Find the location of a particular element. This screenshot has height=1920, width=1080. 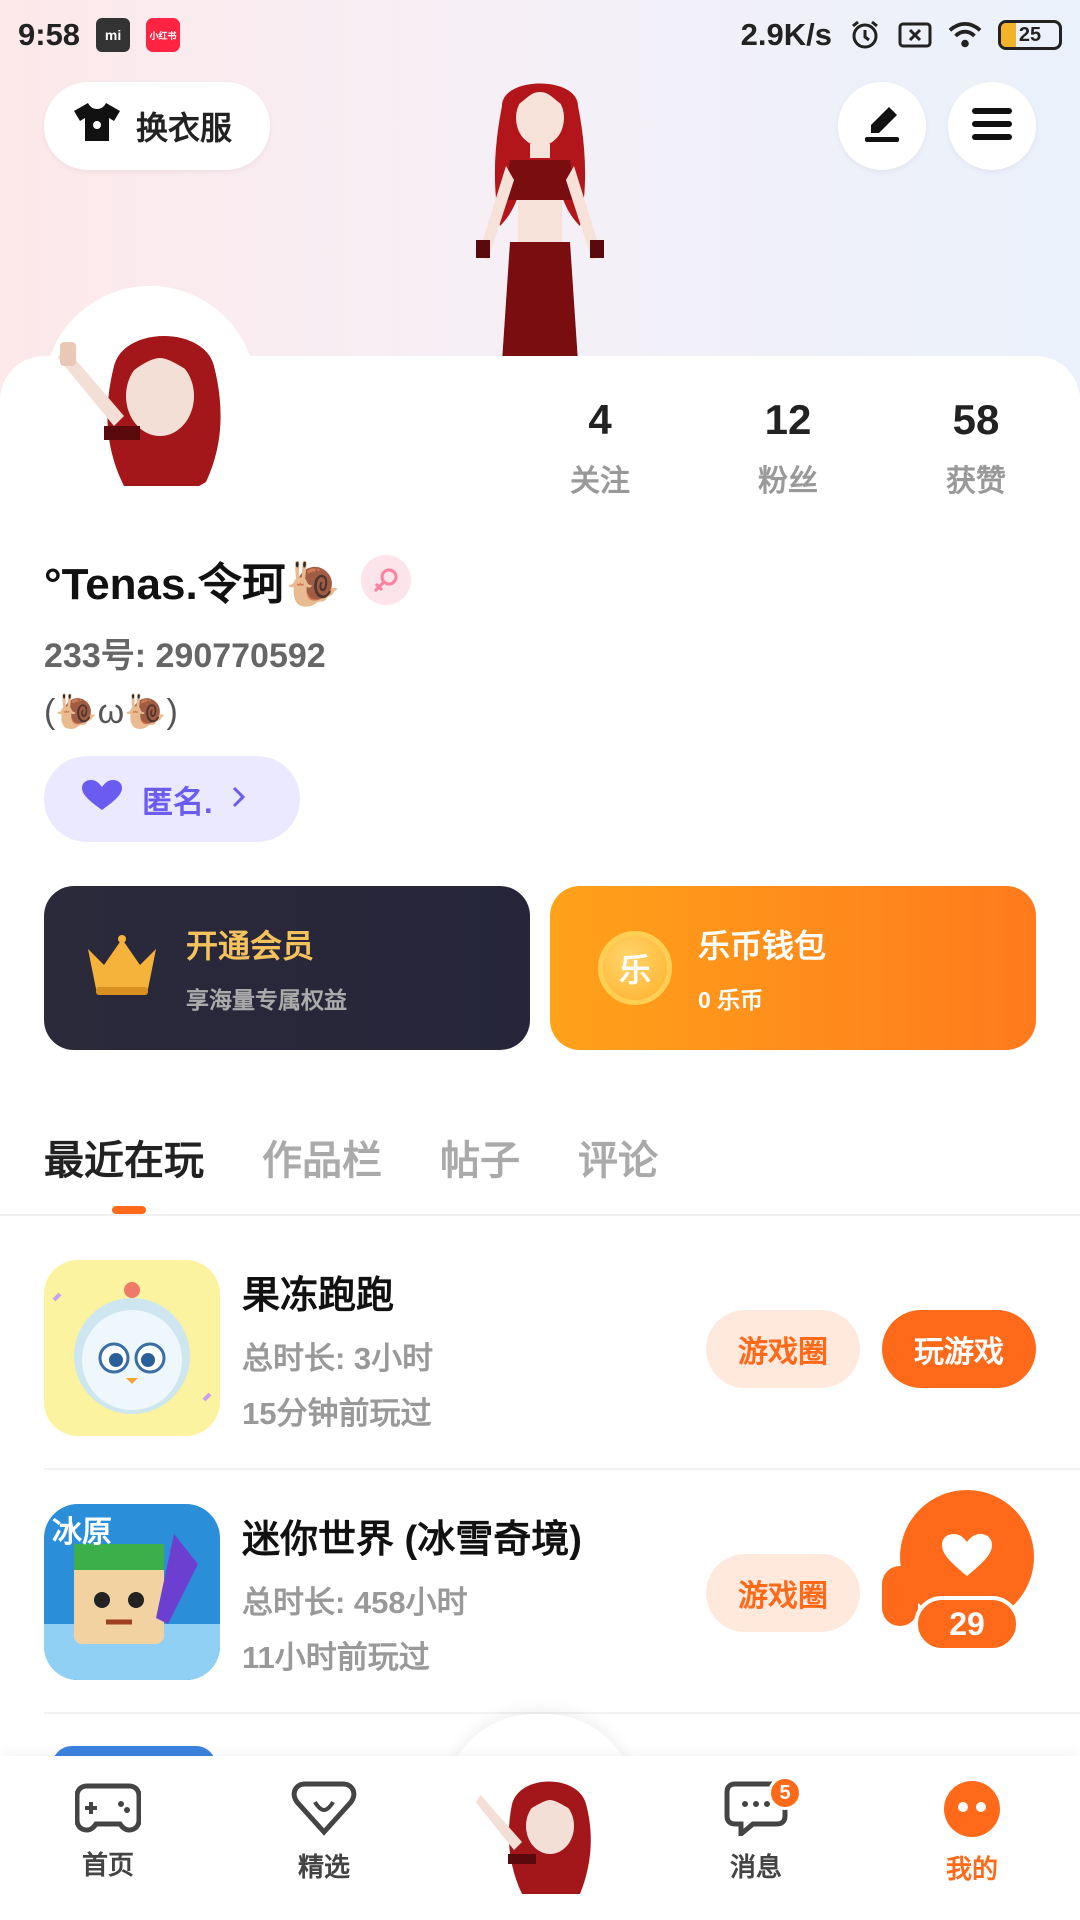

nav-me-label: 我的 is located at coordinates (971, 1869).